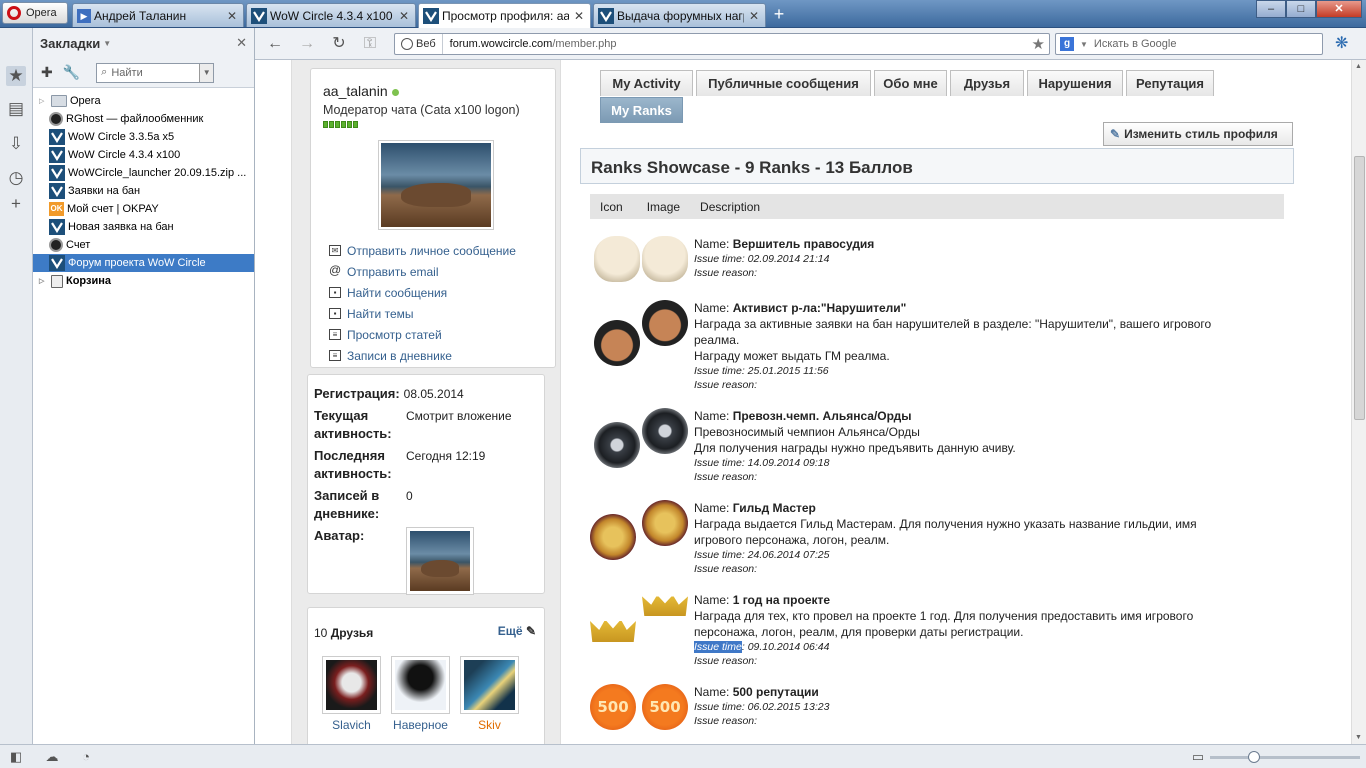 The width and height of the screenshot is (1366, 768). Describe the element at coordinates (1358, 737) in the screenshot. I see `scroll-down-icon: ▼` at that location.